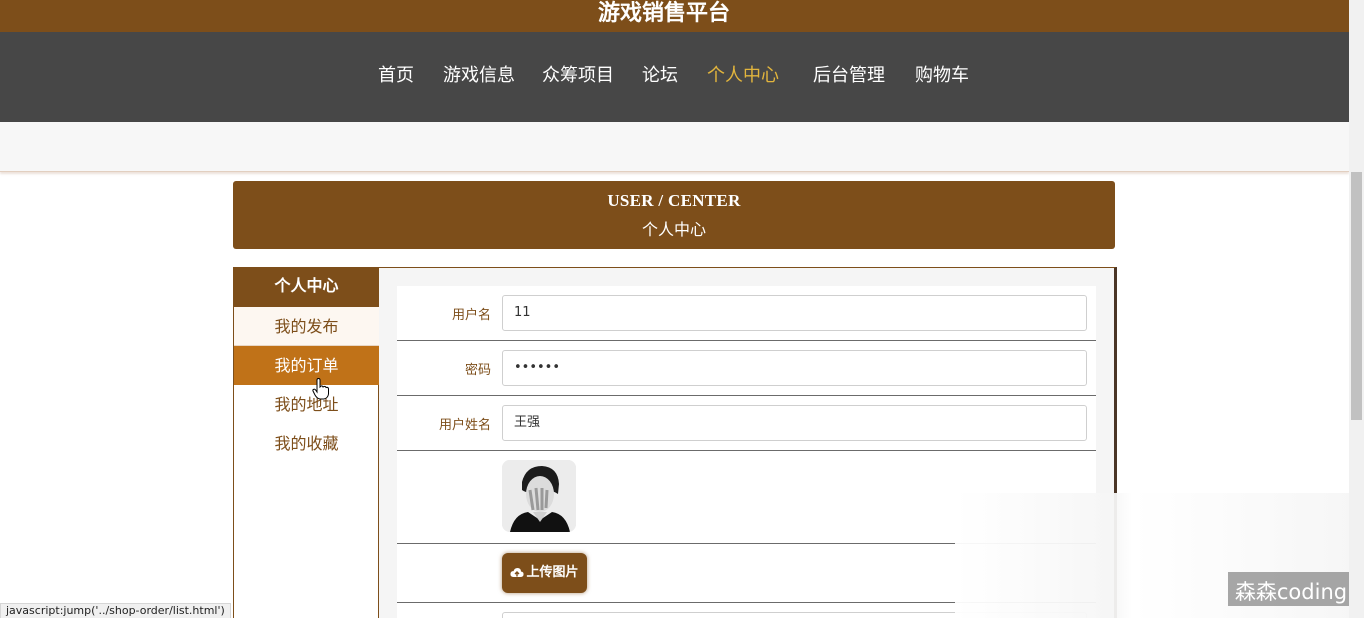  Describe the element at coordinates (1291, 589) in the screenshot. I see `watermark: 森森coding` at that location.